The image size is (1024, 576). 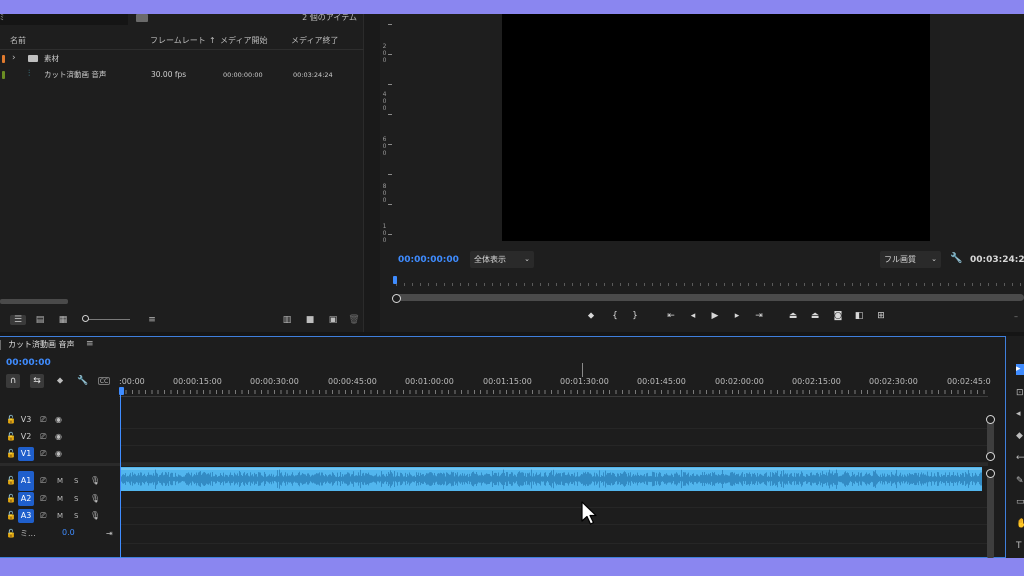 I want to click on mark-out-icon: }, so click(x=635, y=316).